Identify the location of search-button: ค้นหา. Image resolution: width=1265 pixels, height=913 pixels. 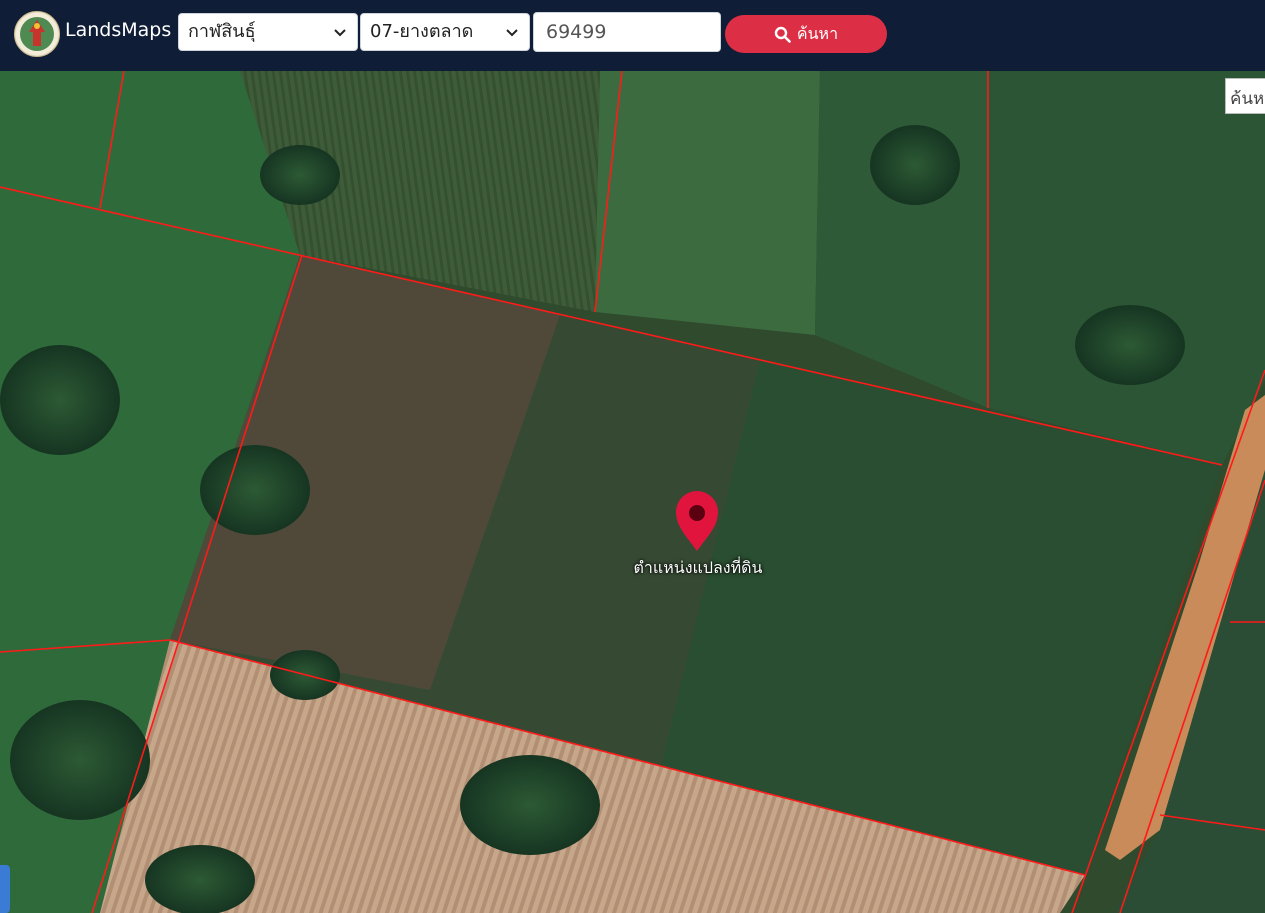
(806, 34).